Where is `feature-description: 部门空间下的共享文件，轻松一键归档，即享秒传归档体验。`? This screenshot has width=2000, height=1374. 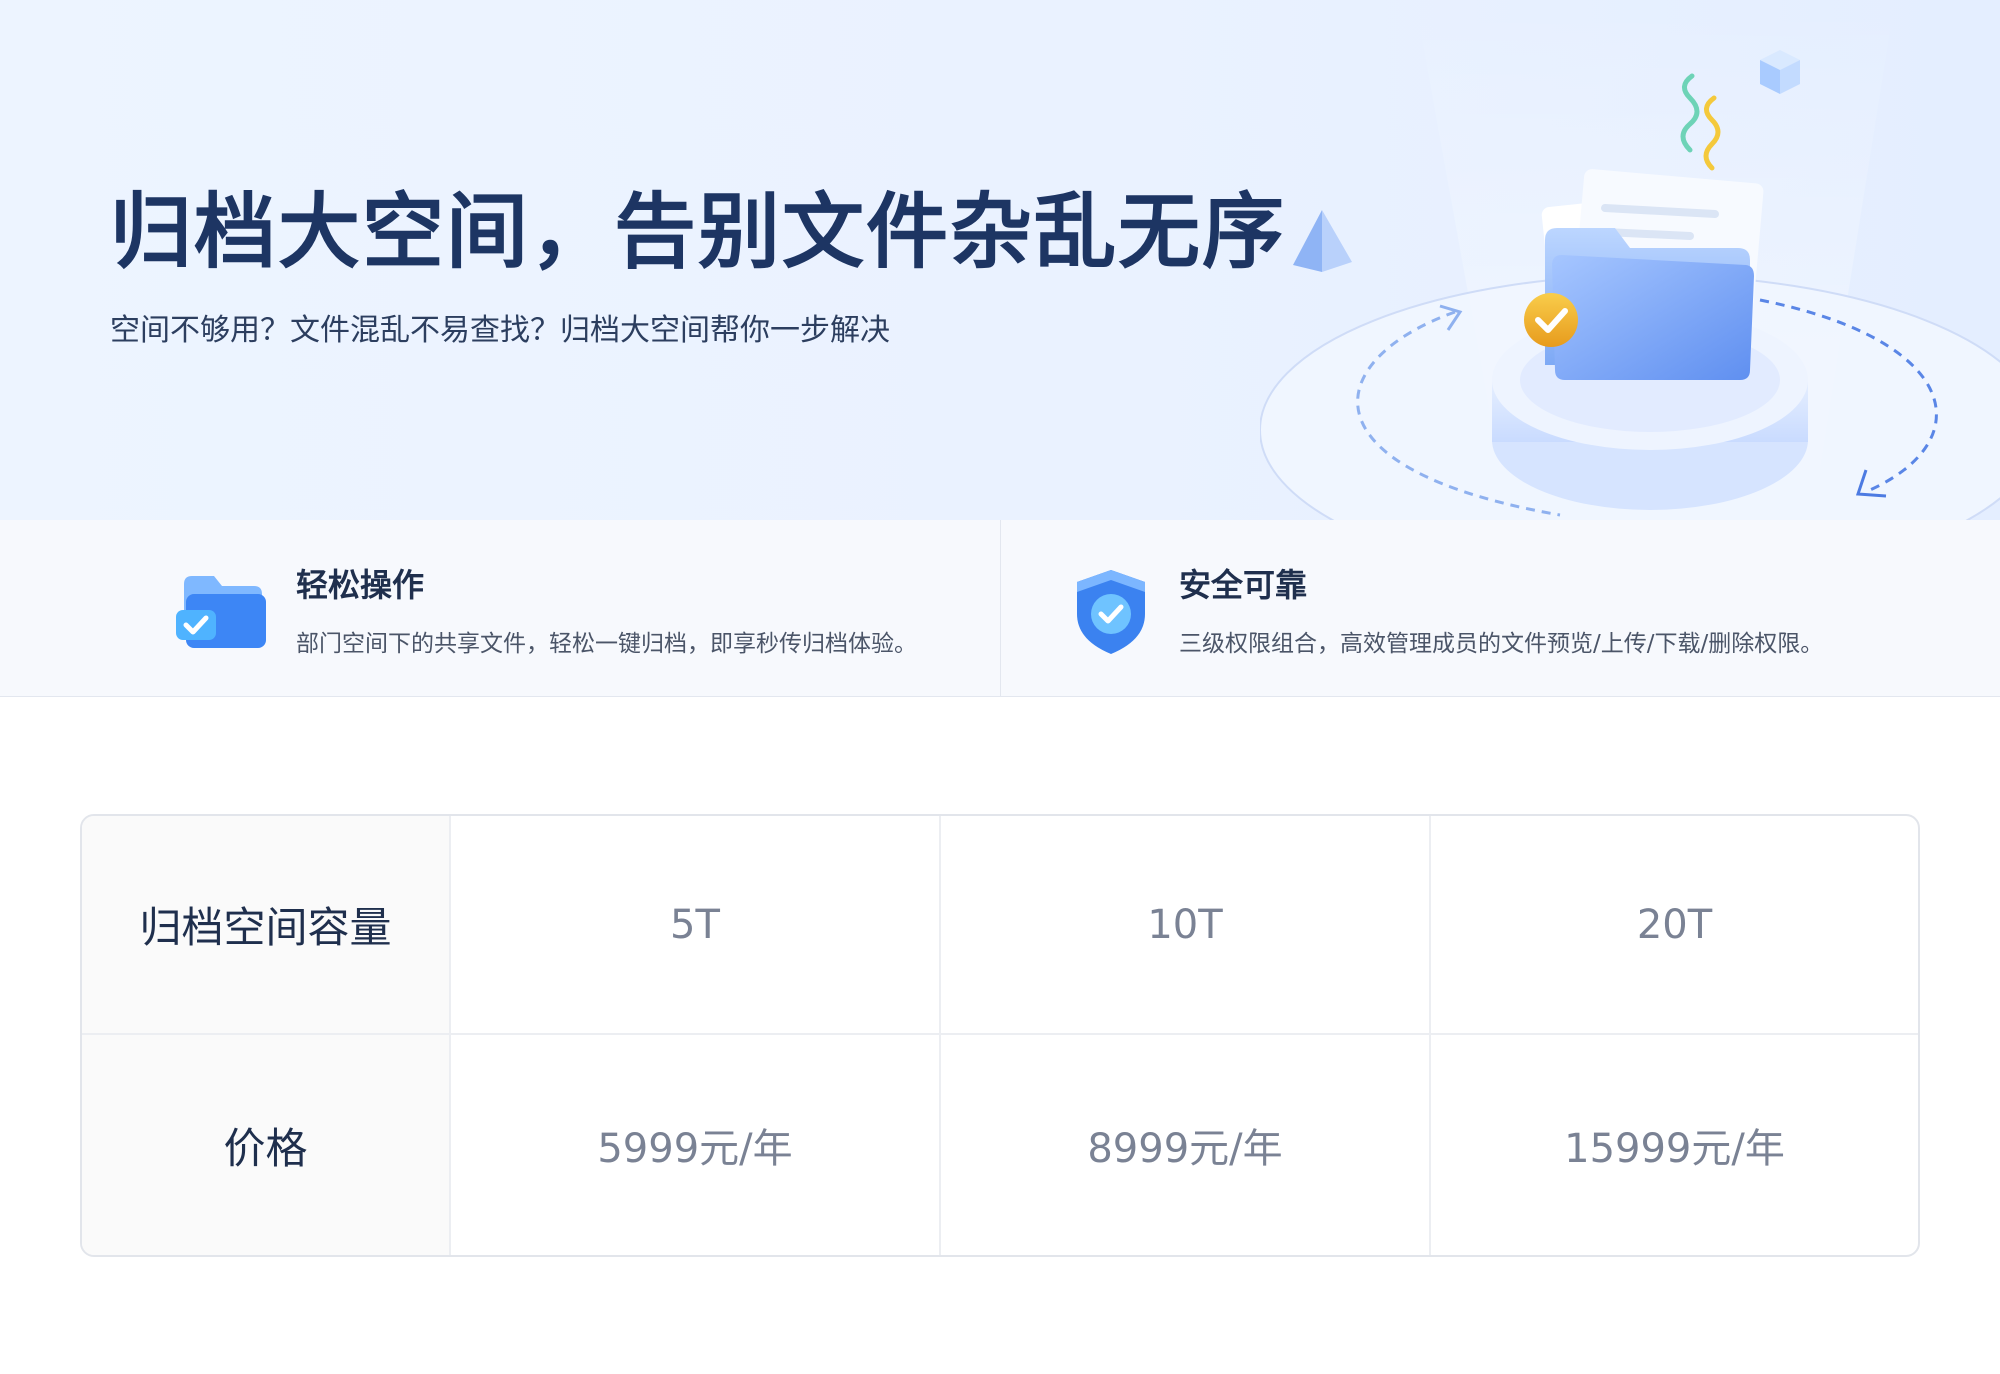
feature-description: 部门空间下的共享文件，轻松一键归档，即享秒传归档体验。 is located at coordinates (606, 644).